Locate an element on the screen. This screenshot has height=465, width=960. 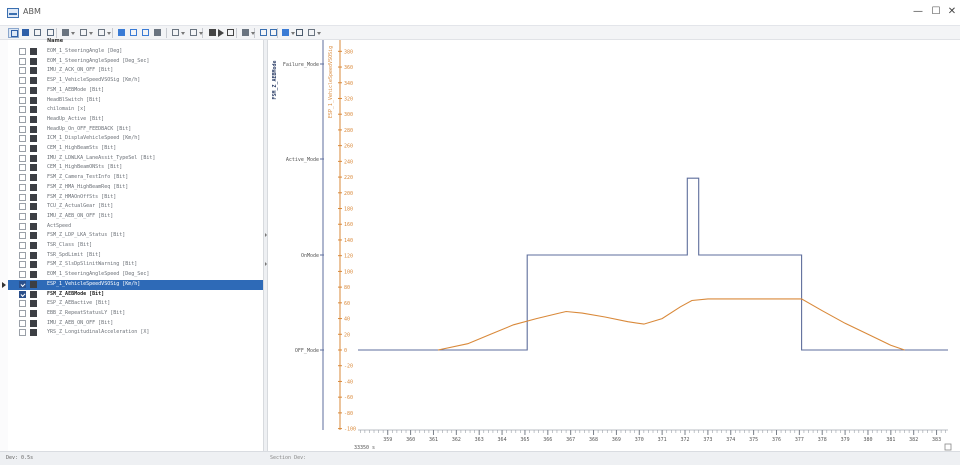
table-button is located at coordinates (299, 33).